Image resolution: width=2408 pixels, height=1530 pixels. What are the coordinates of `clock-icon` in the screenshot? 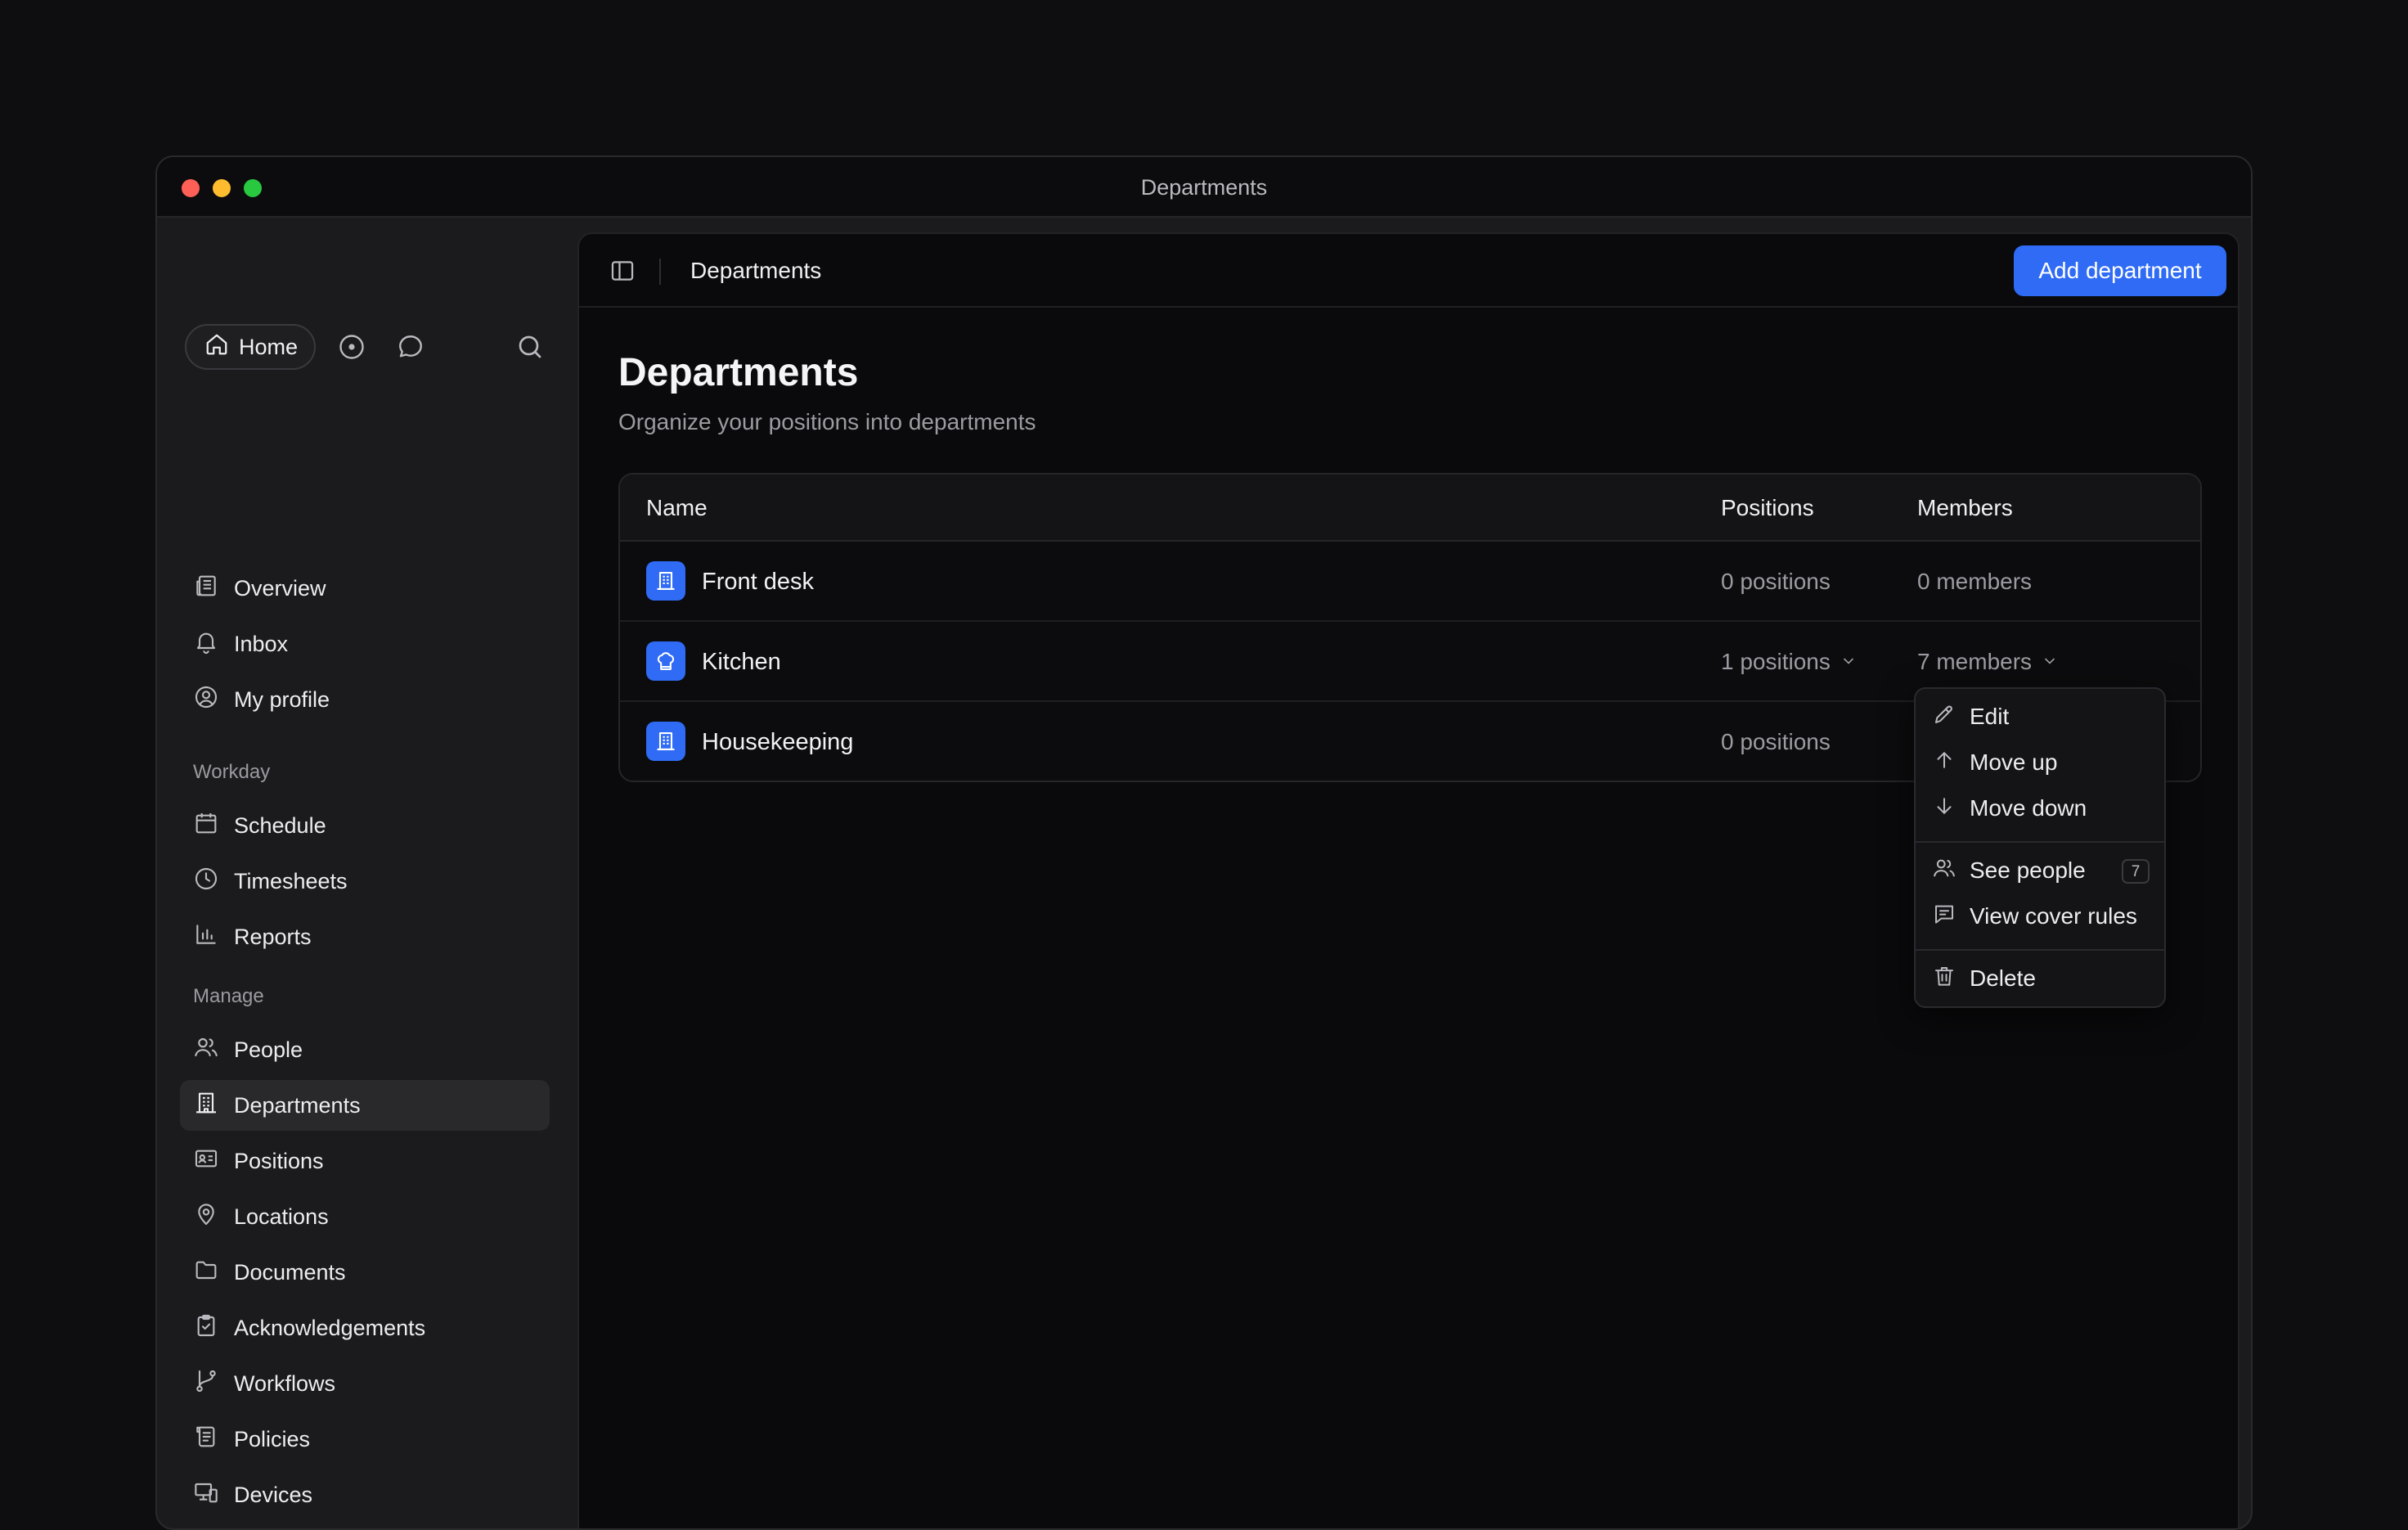 It's located at (206, 882).